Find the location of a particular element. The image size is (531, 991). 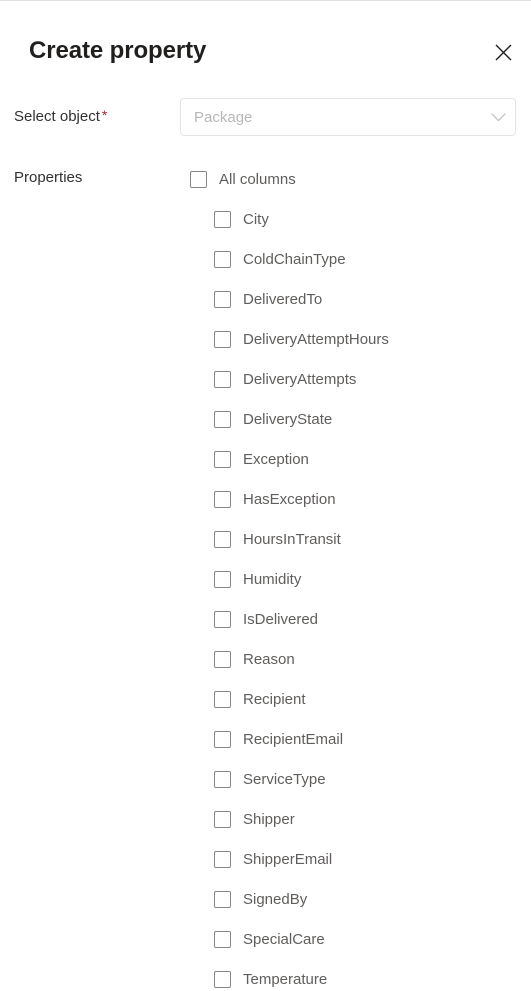

select-object-label: Select object * is located at coordinates (60, 116).